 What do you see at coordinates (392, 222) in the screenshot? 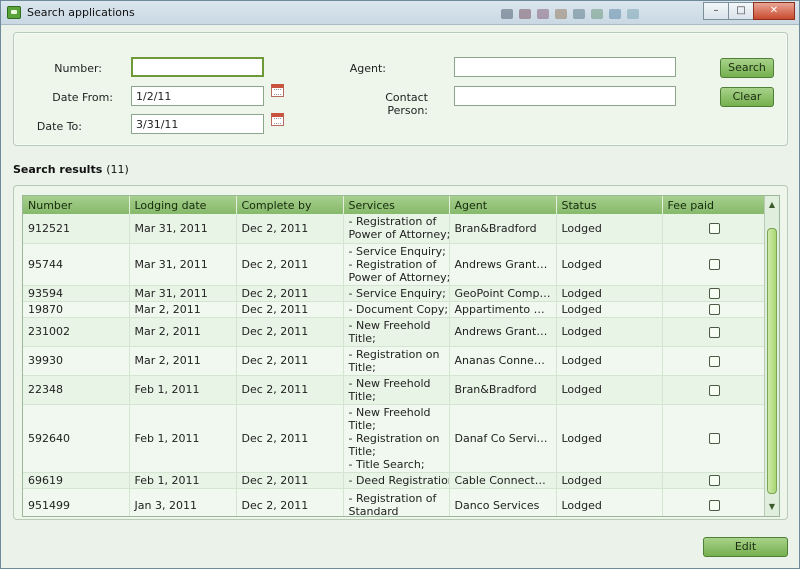
I see `service-line: - Registration of` at bounding box center [392, 222].